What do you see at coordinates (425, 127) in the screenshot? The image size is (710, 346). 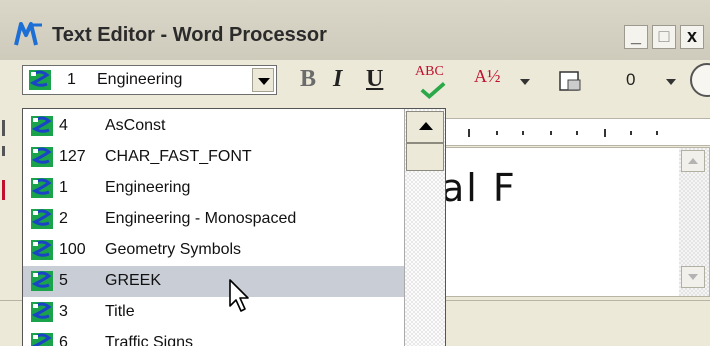 I see `font-list-scroll-up-icon` at bounding box center [425, 127].